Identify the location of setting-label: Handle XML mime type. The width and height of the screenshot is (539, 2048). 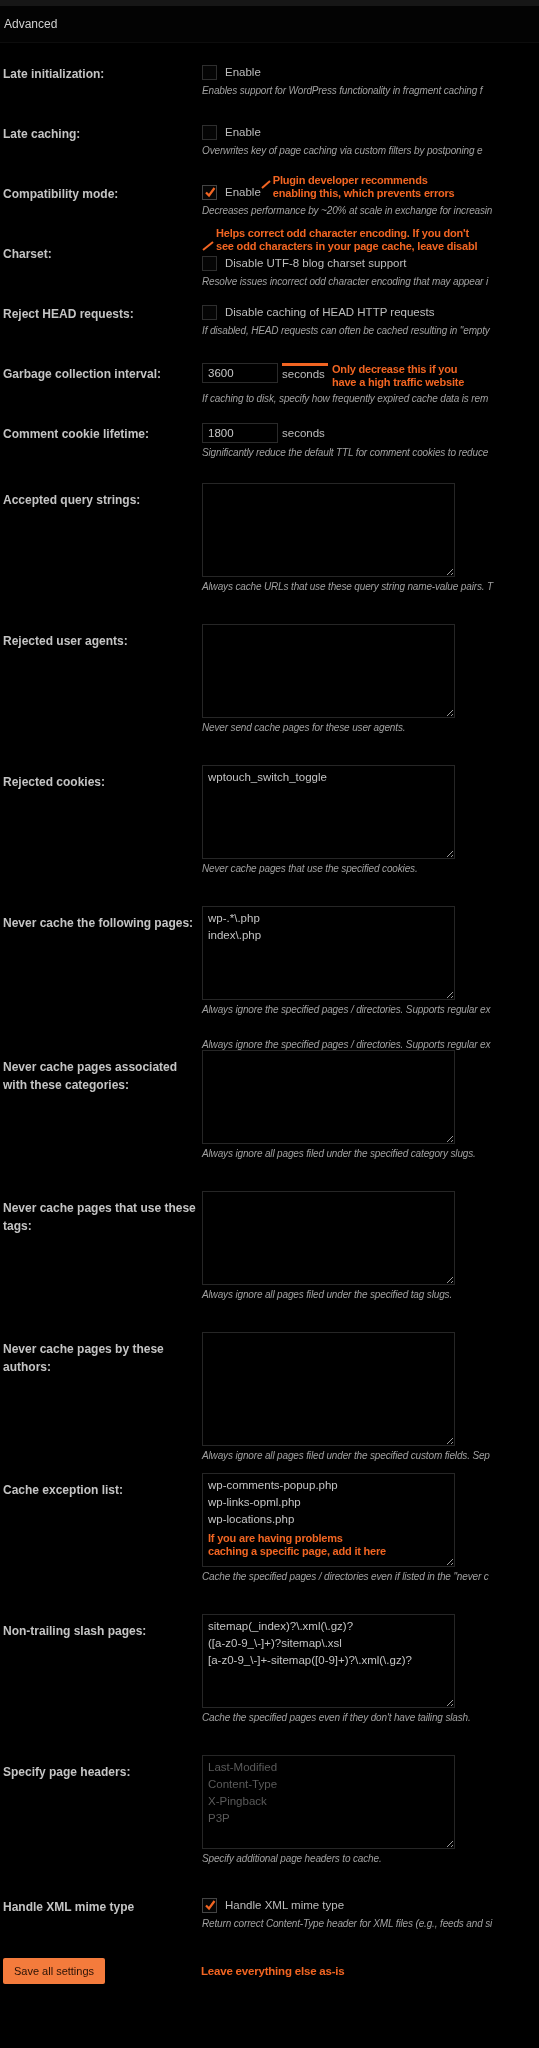
(69, 1907).